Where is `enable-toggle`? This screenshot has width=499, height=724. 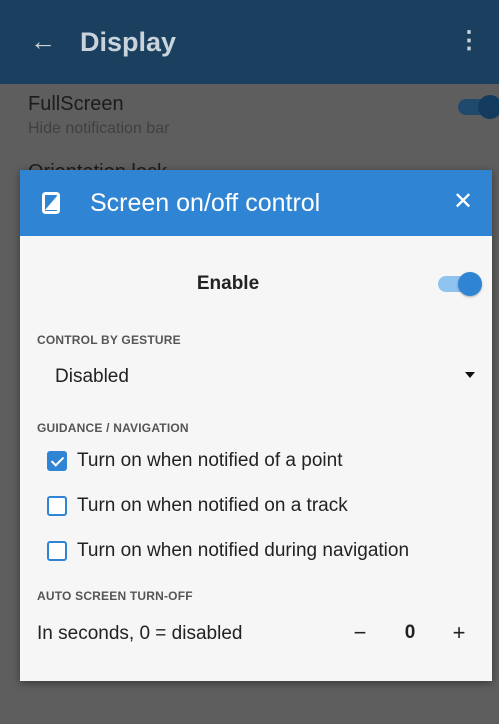 enable-toggle is located at coordinates (460, 284).